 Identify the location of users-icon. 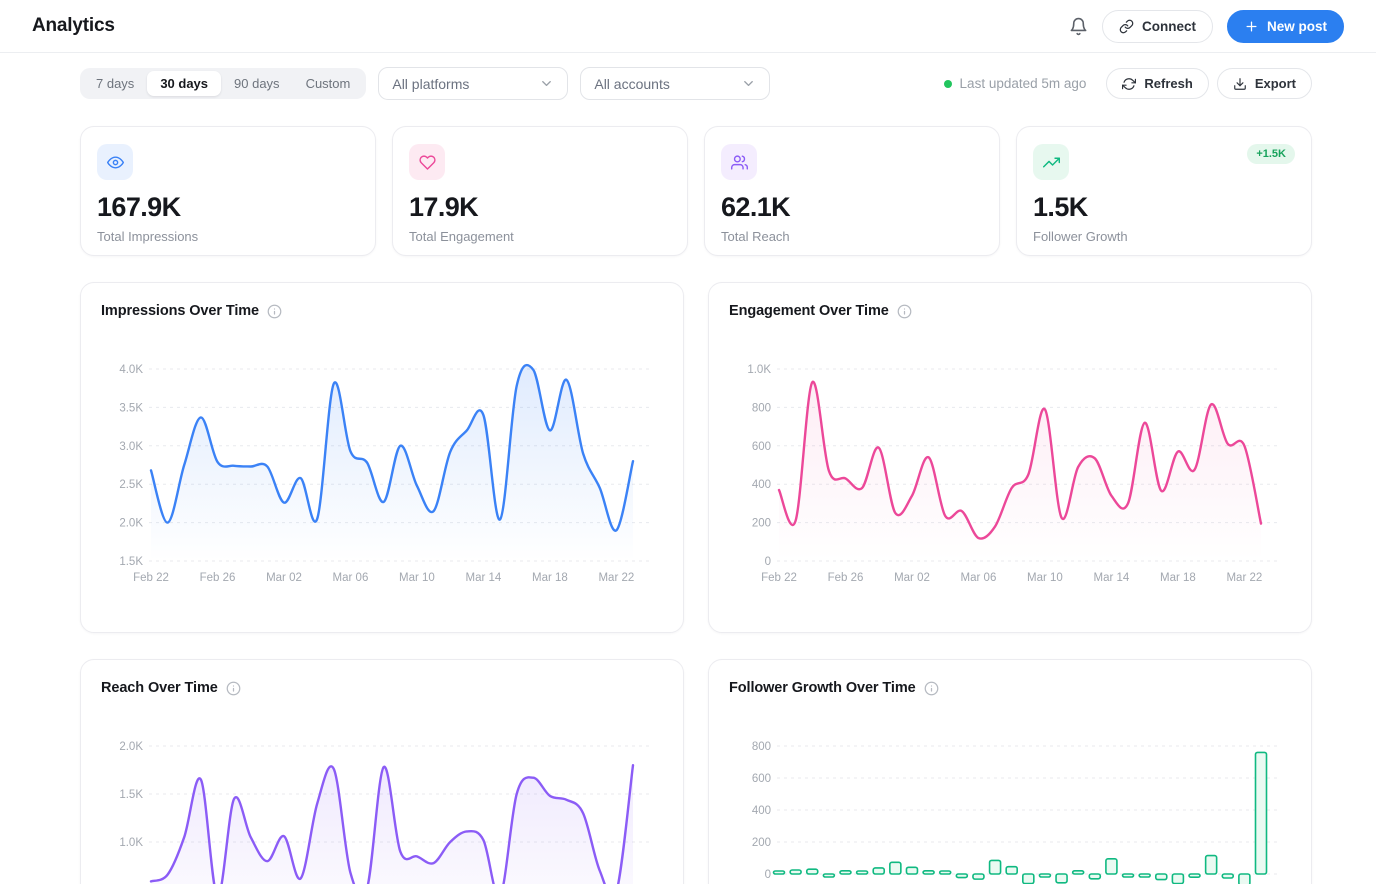
(739, 162).